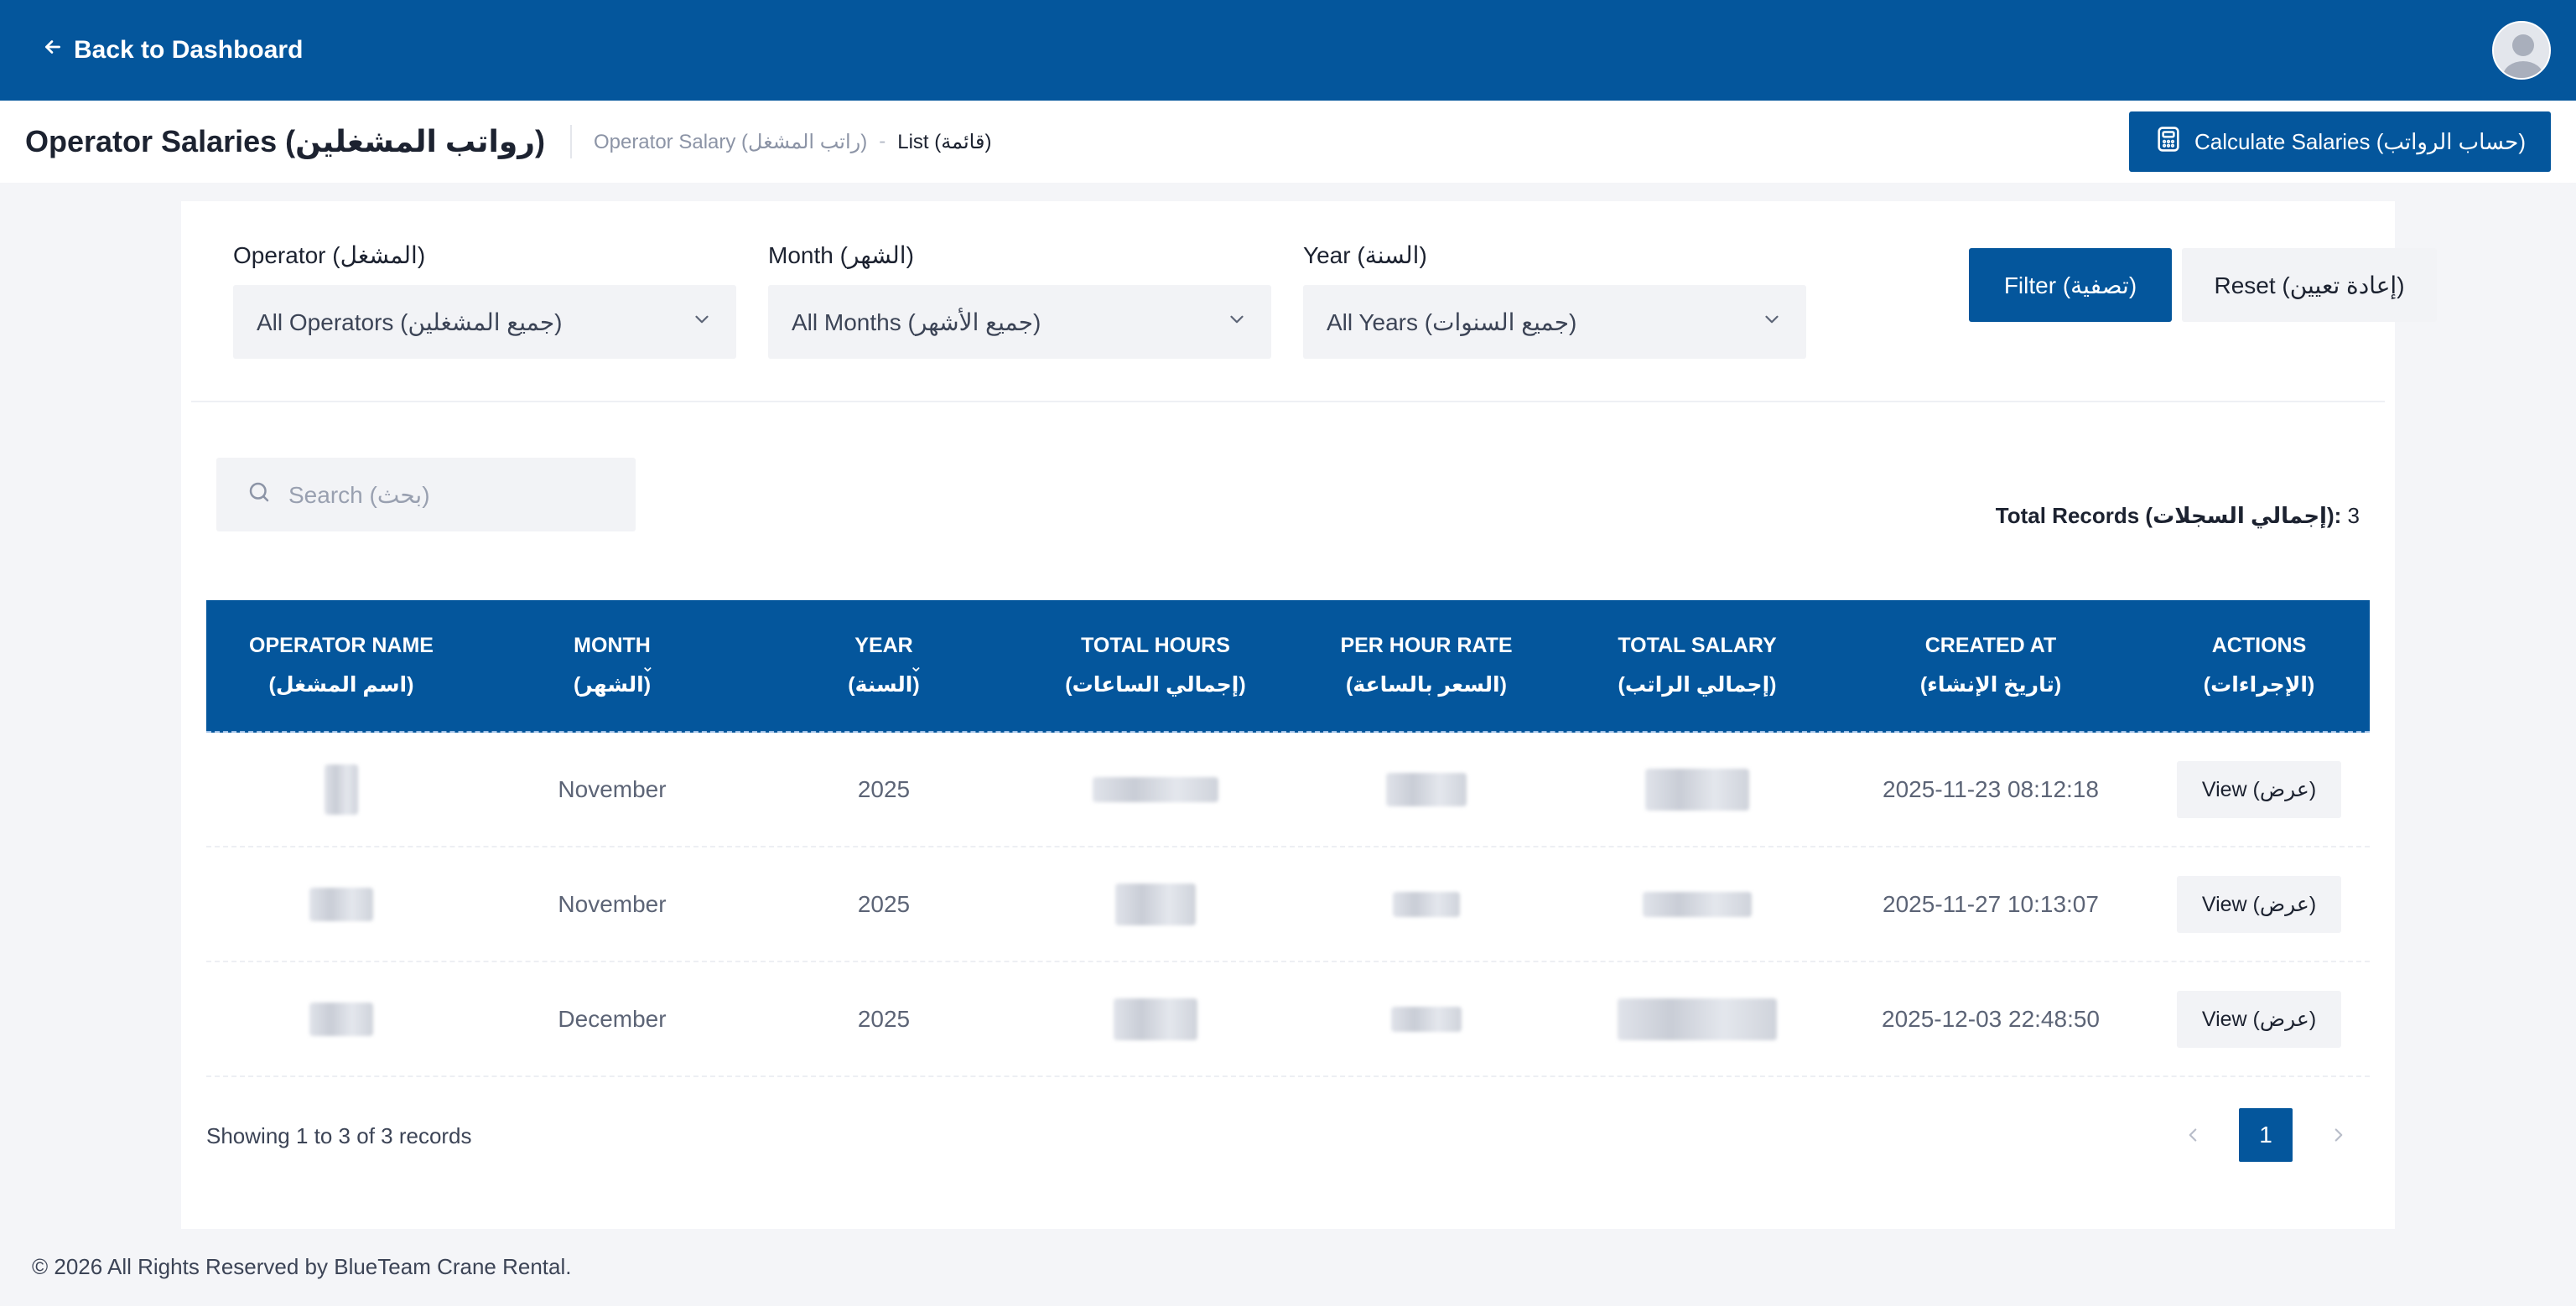 This screenshot has height=1306, width=2576. I want to click on year-filter-group: Year (السنة) All Years (جميع السنوات), so click(1554, 298).